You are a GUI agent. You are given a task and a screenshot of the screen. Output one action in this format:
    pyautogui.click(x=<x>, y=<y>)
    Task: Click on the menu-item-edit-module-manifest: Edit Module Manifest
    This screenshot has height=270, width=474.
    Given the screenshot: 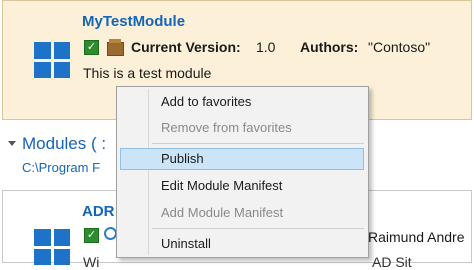 What is the action you would take?
    pyautogui.click(x=242, y=186)
    